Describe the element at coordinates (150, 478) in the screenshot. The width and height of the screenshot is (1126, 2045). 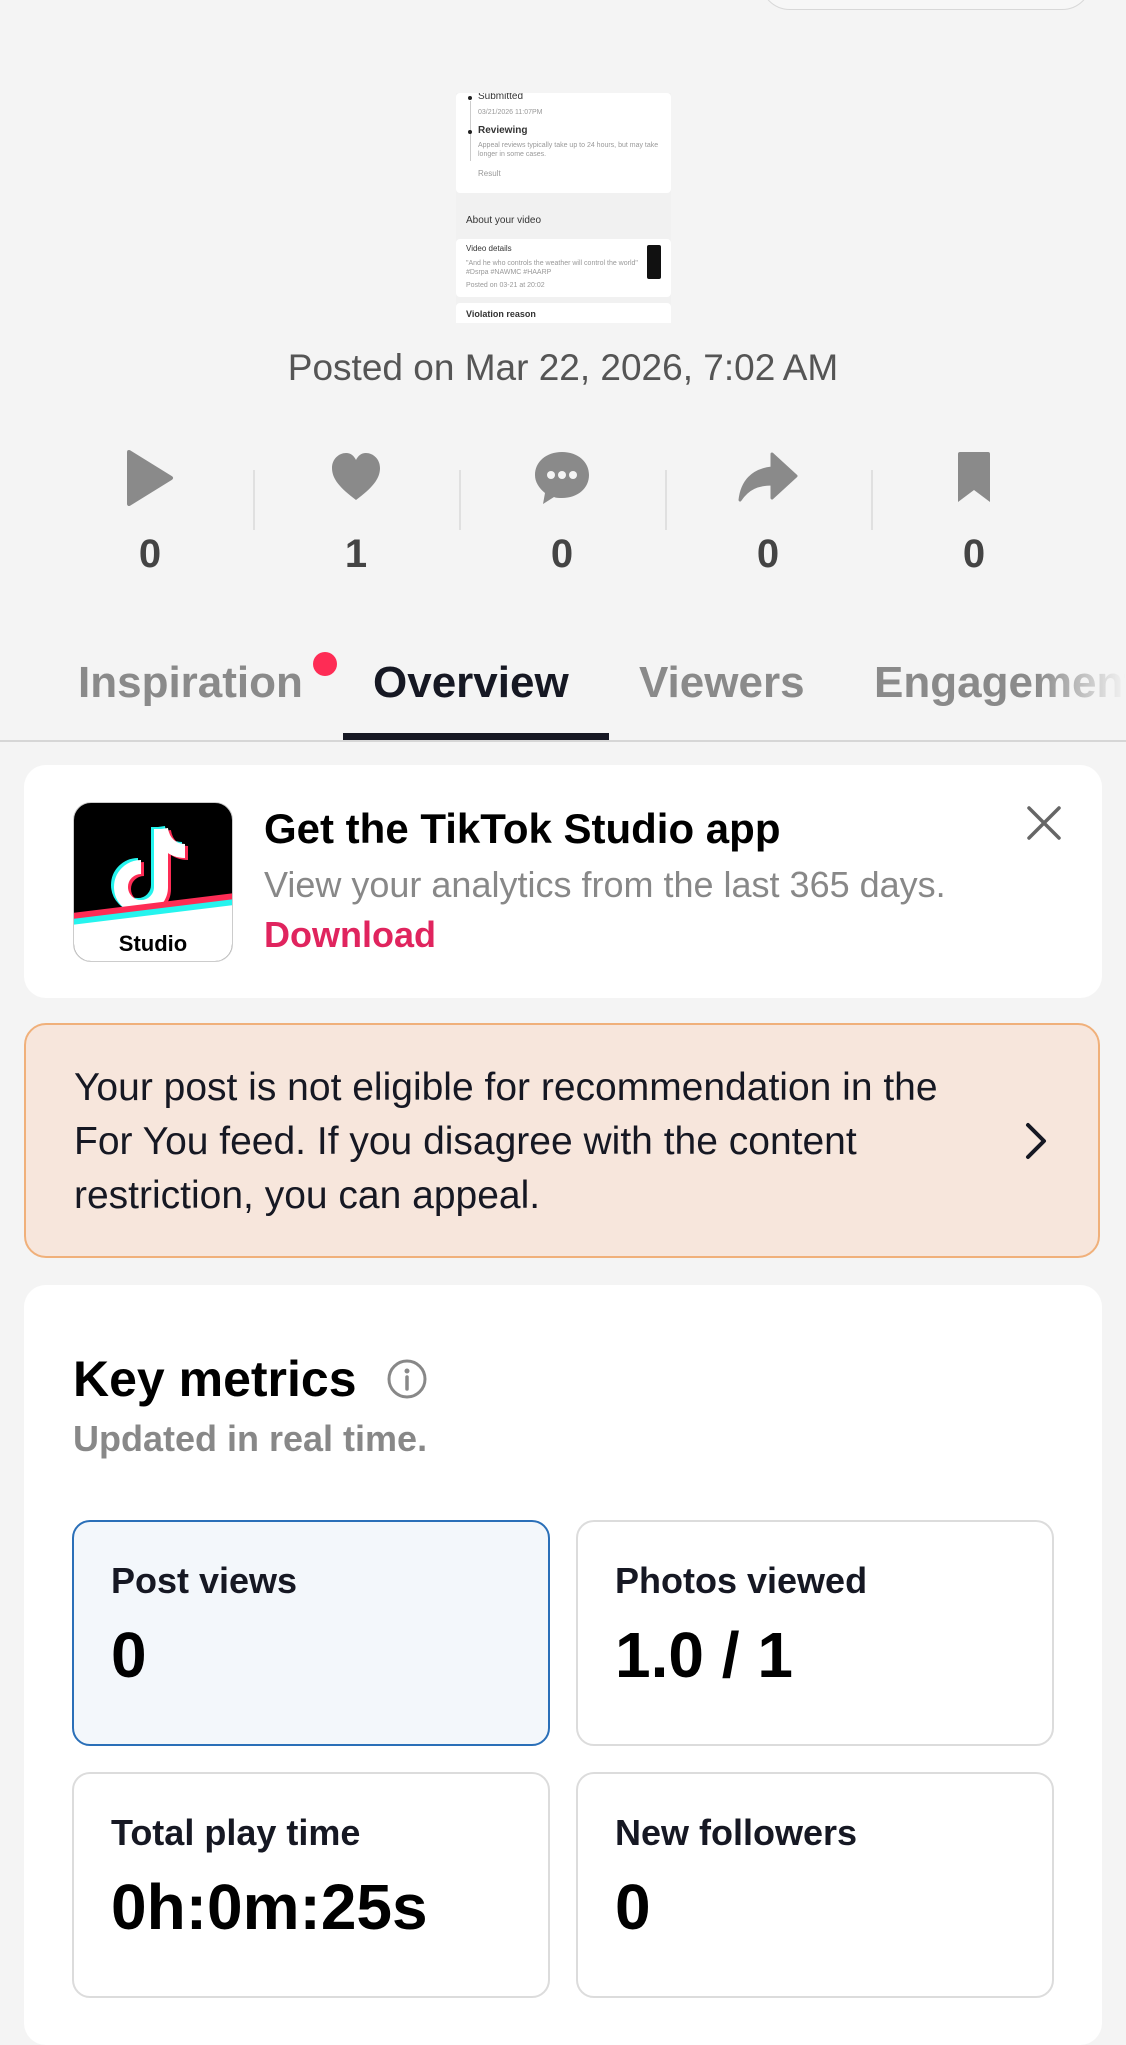
I see `play-icon` at that location.